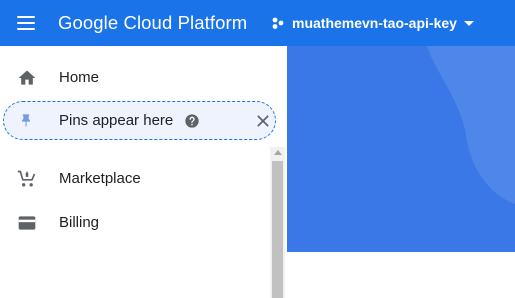 The height and width of the screenshot is (298, 515). Describe the element at coordinates (27, 77) in the screenshot. I see `home-icon` at that location.